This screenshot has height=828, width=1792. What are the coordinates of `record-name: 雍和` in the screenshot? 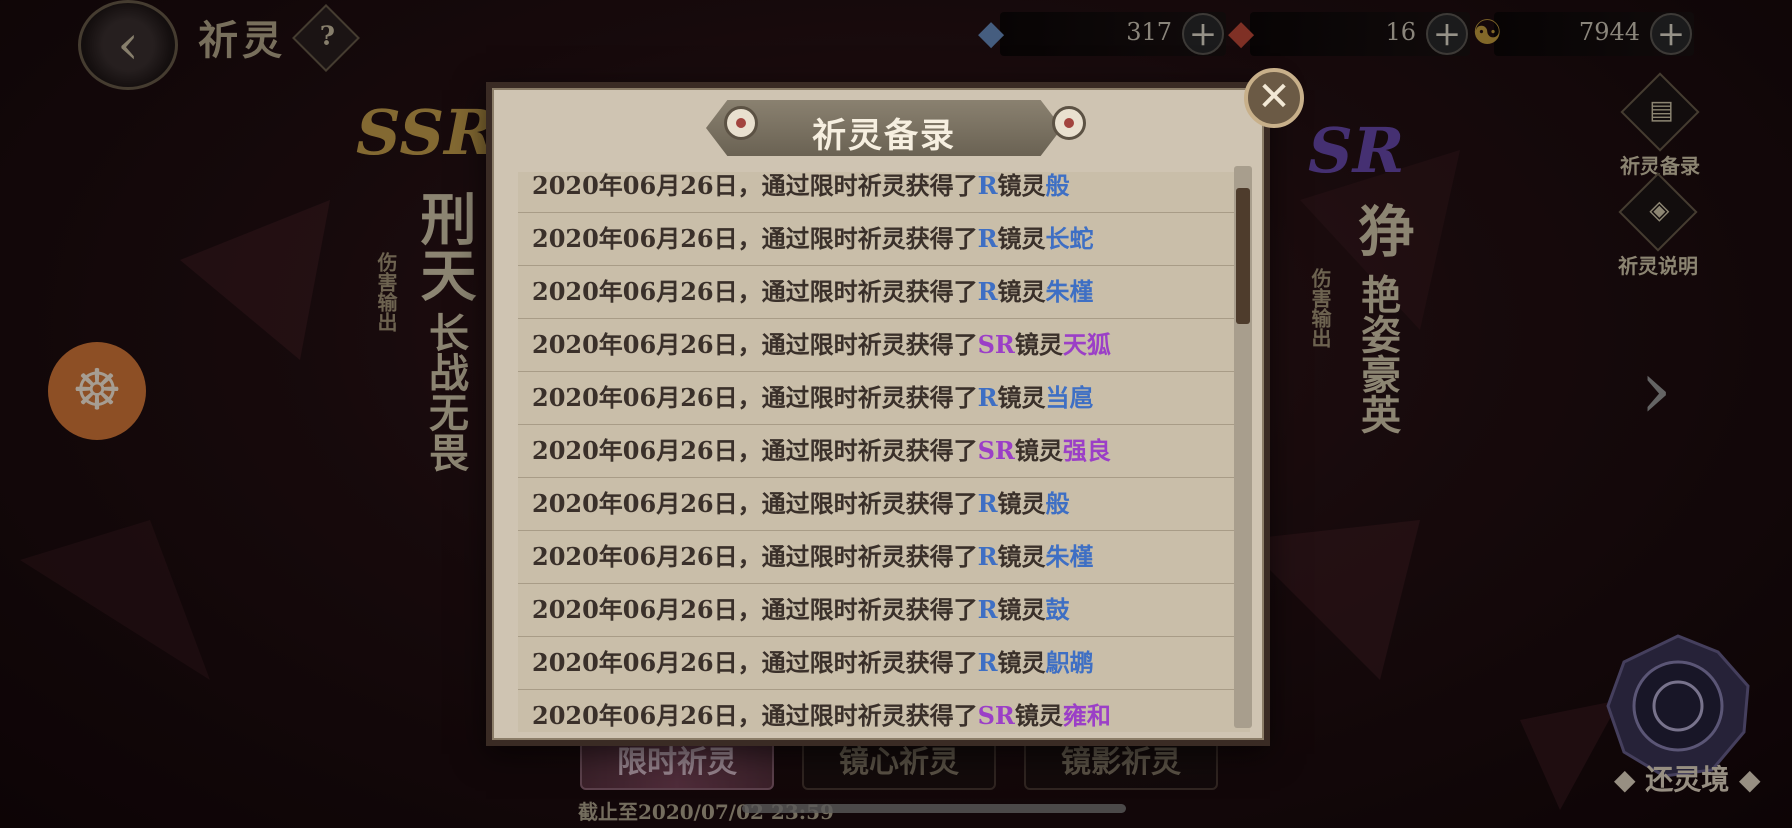 It's located at (1086, 715).